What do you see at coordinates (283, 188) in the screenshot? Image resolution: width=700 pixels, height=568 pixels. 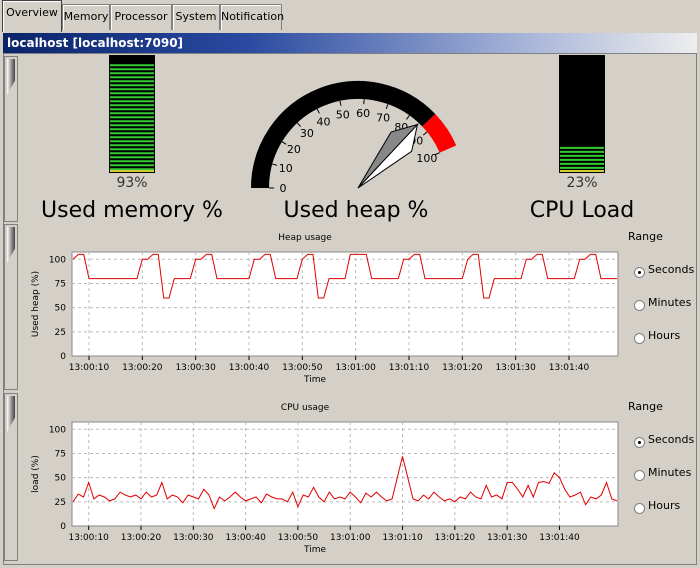 I see `dial-tick-label: 0` at bounding box center [283, 188].